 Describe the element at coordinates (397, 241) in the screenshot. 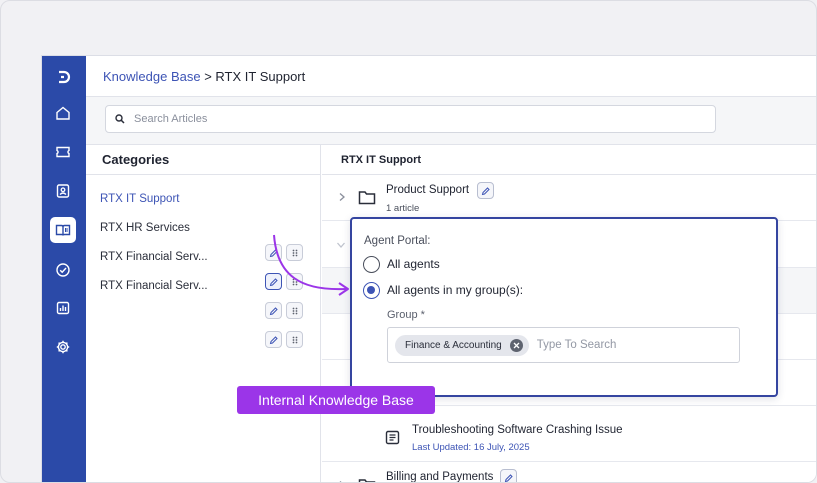

I see `agent-portal-label: Agent Portal:` at that location.